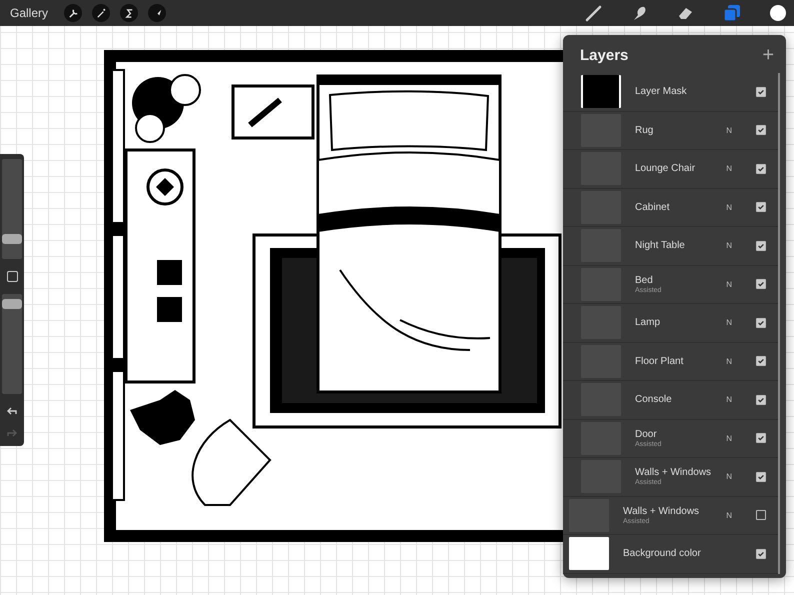  I want to click on layer-name: Door, so click(646, 434).